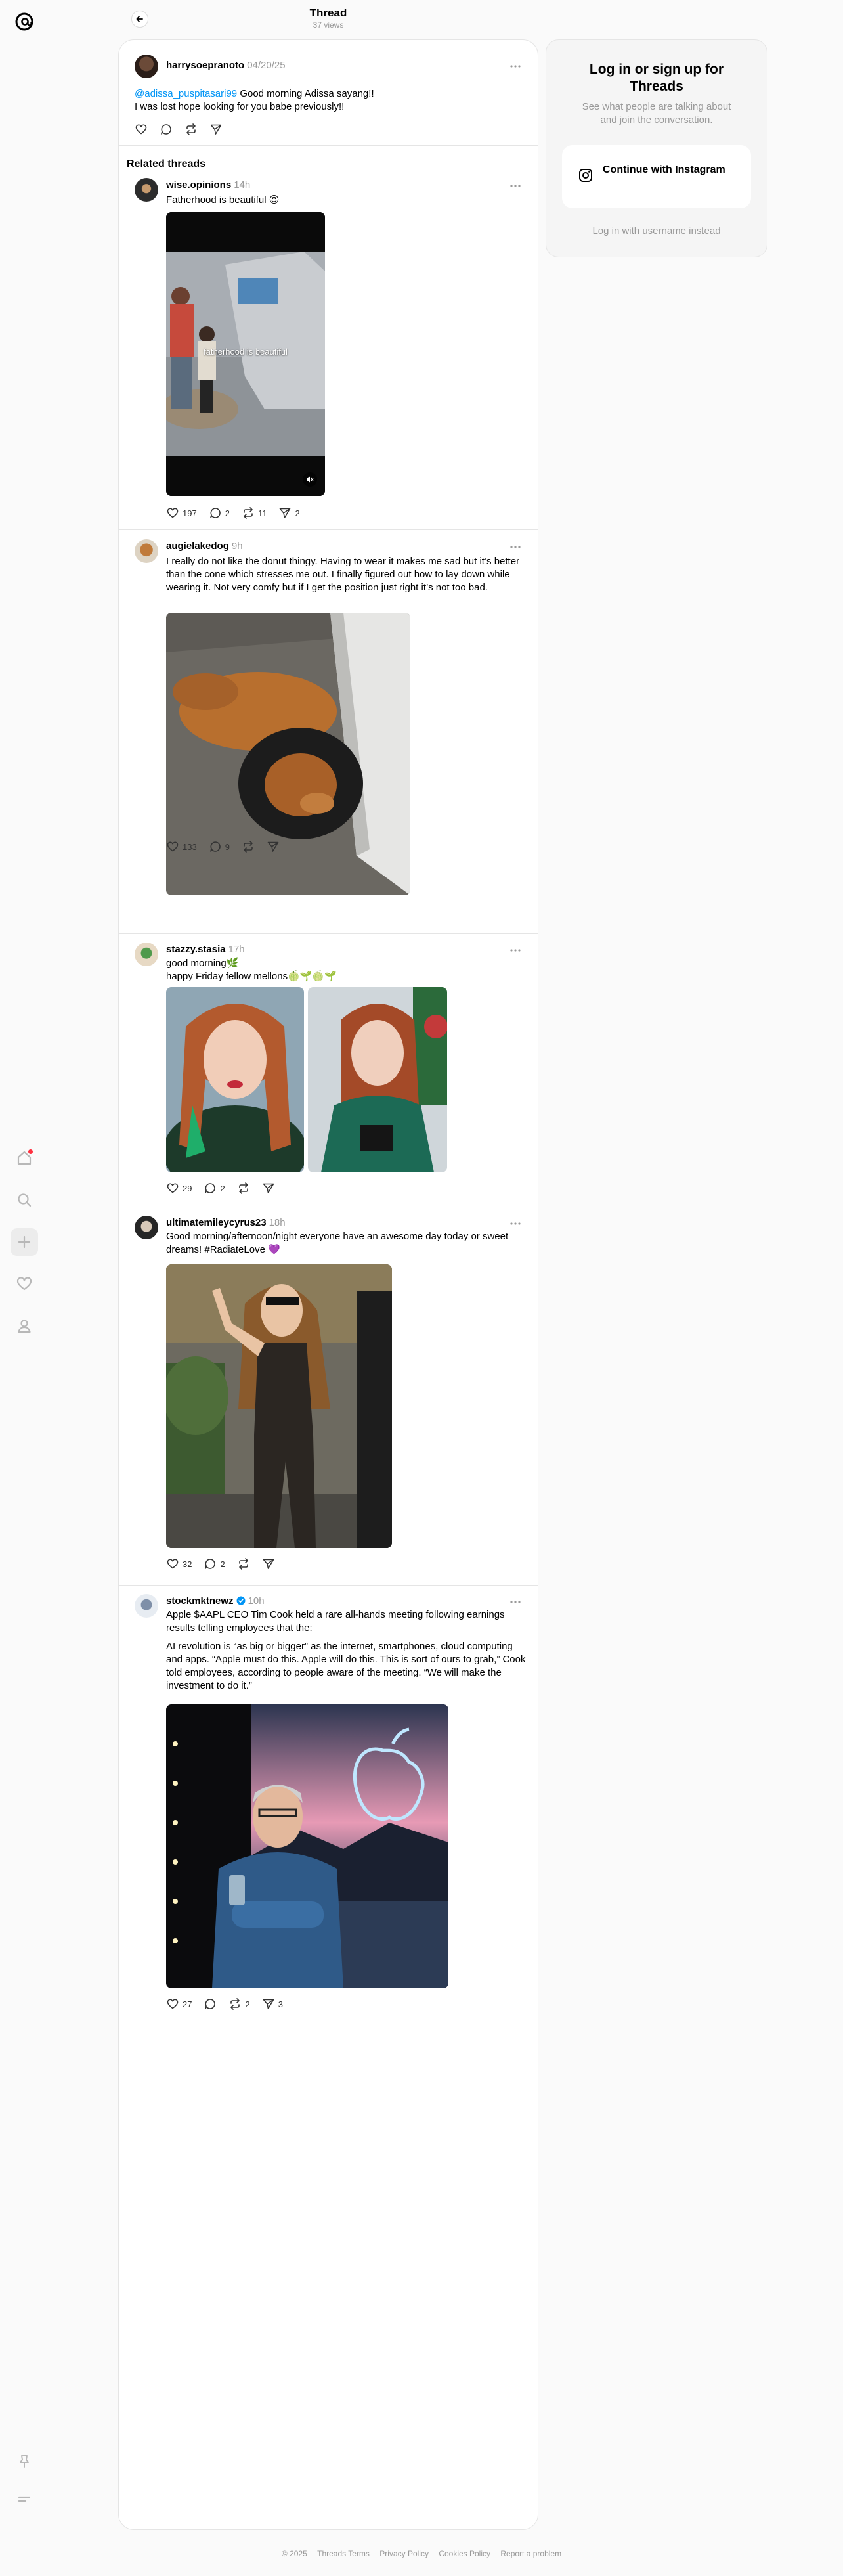  Describe the element at coordinates (24, 1158) in the screenshot. I see `nav-home` at that location.